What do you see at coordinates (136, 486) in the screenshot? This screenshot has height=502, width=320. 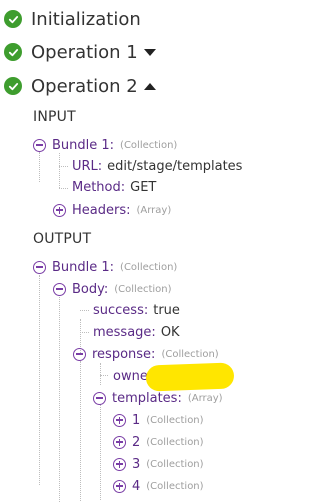 I see `node-key: 4` at bounding box center [136, 486].